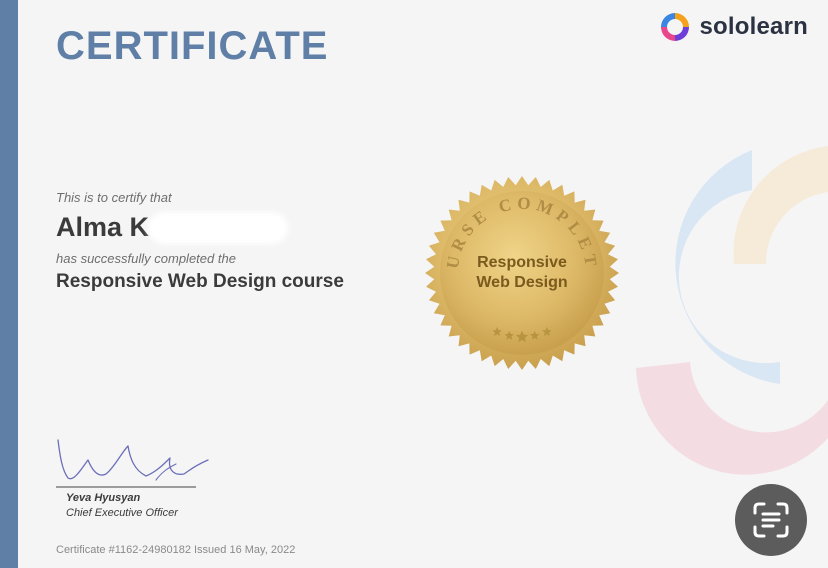 The height and width of the screenshot is (568, 828). What do you see at coordinates (522, 282) in the screenshot?
I see `seal-course-line-2: Web Design` at bounding box center [522, 282].